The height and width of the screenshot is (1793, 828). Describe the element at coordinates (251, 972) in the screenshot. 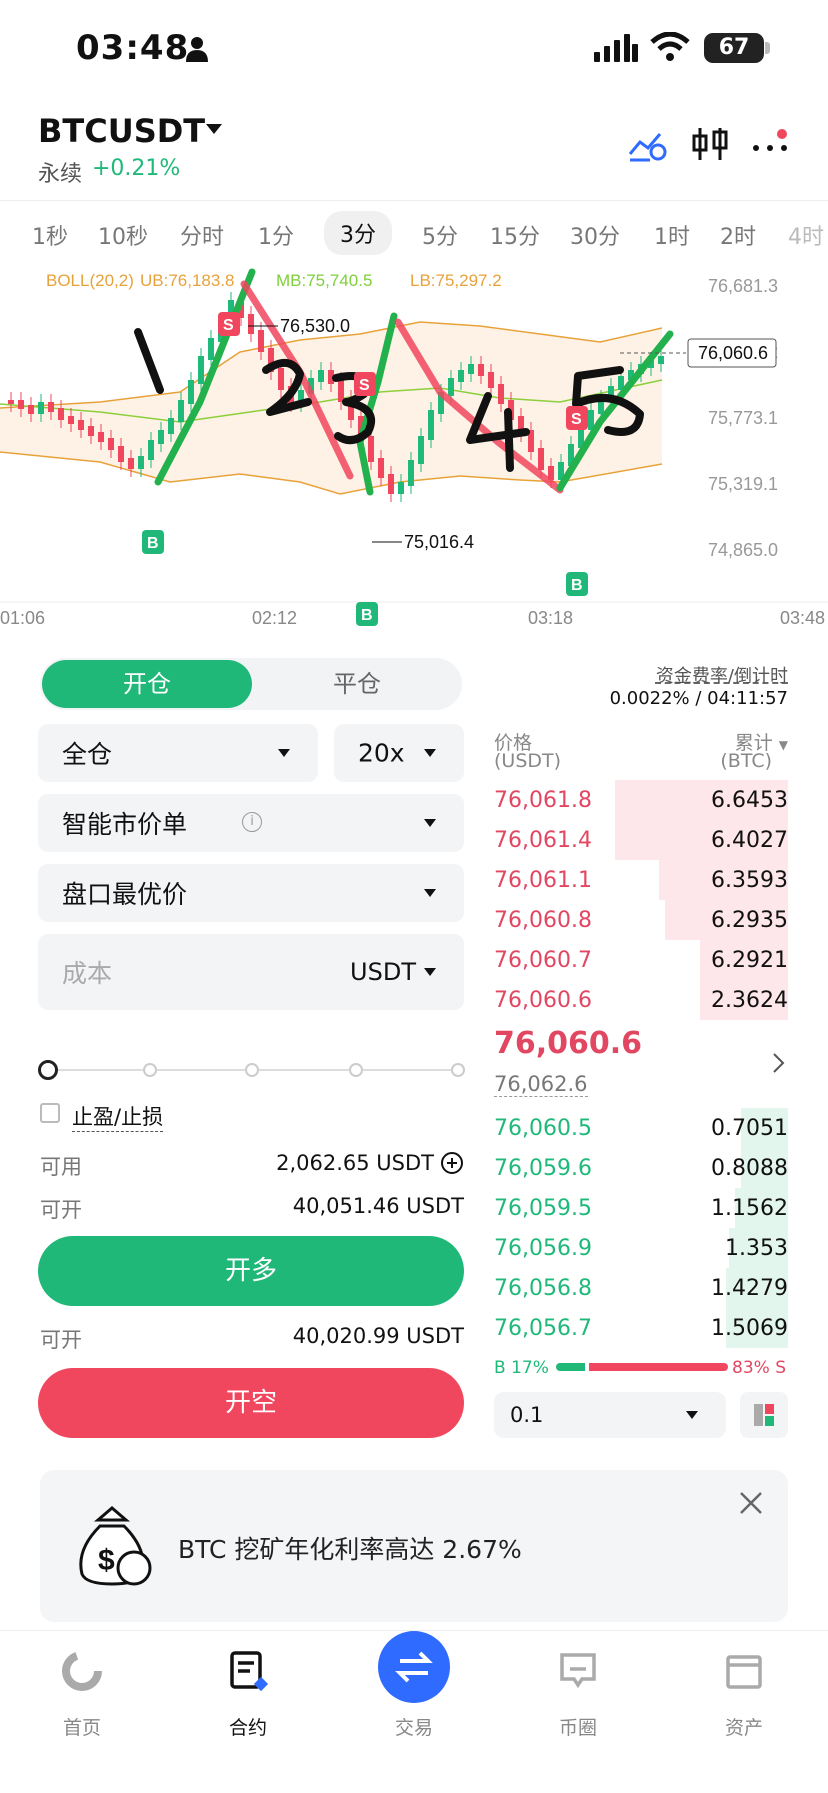

I see `cost-input: 成本 USDT` at that location.